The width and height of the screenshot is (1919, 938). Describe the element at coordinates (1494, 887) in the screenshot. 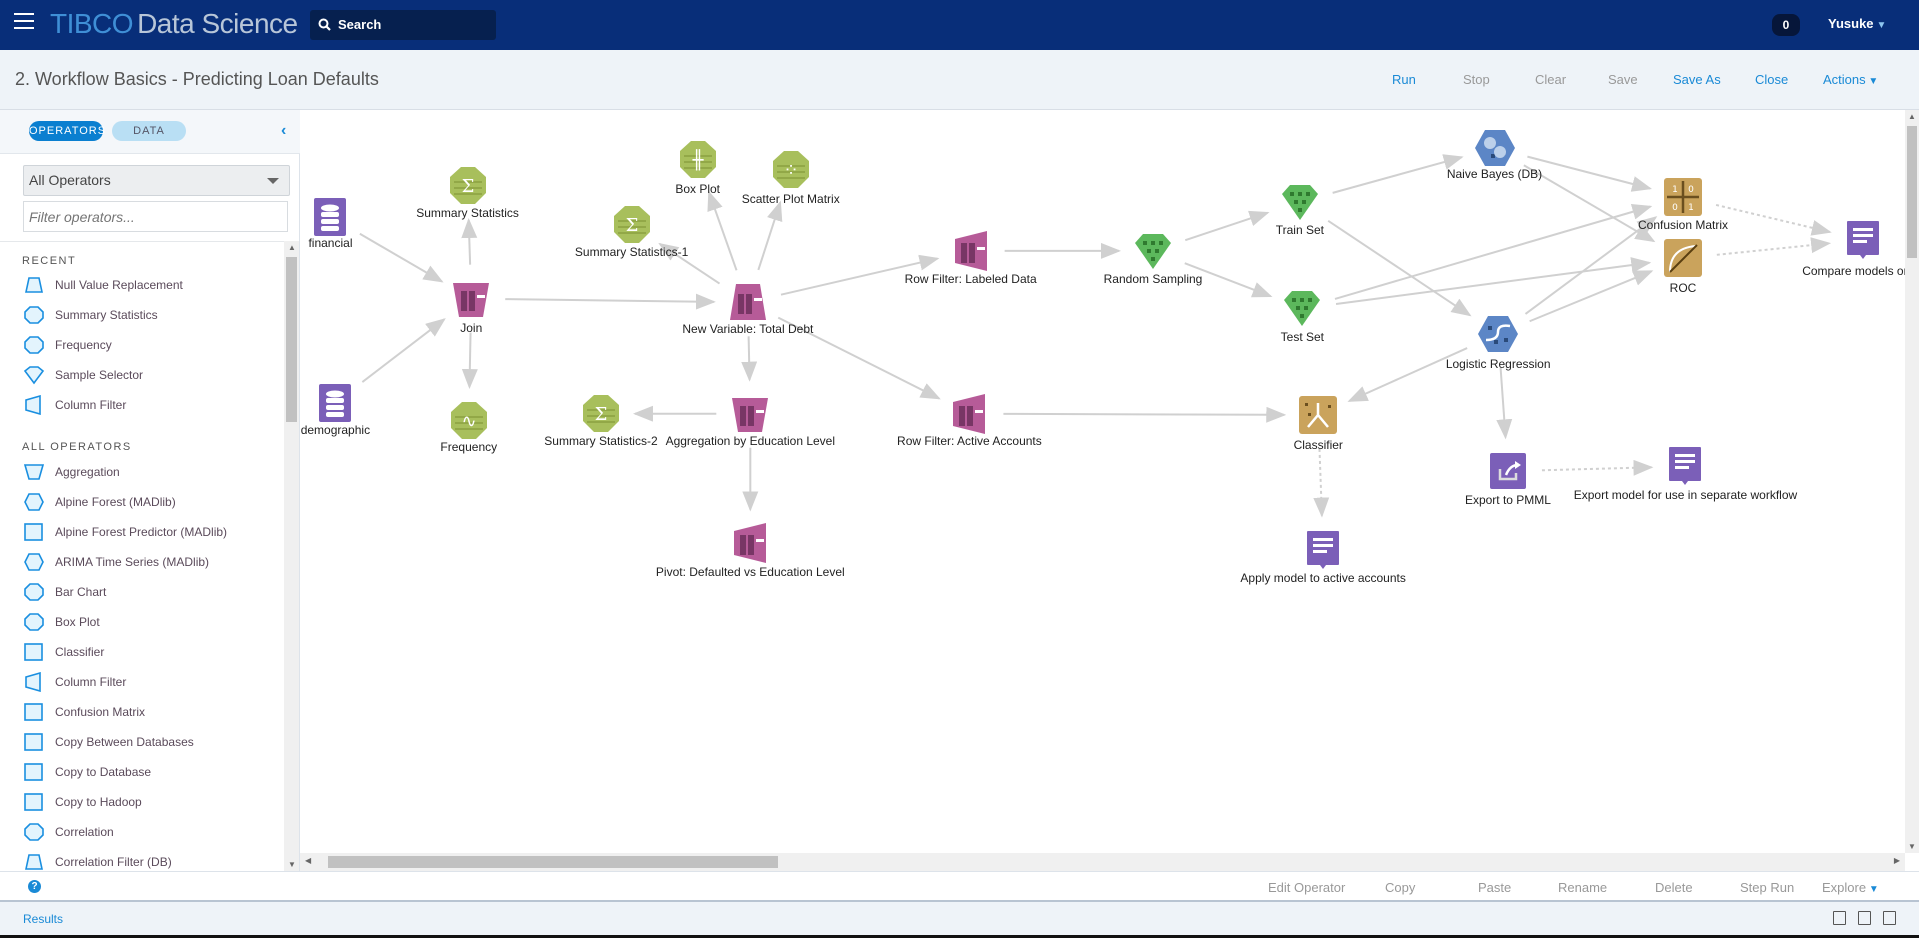

I see `toolbar-paste-button: Paste` at that location.